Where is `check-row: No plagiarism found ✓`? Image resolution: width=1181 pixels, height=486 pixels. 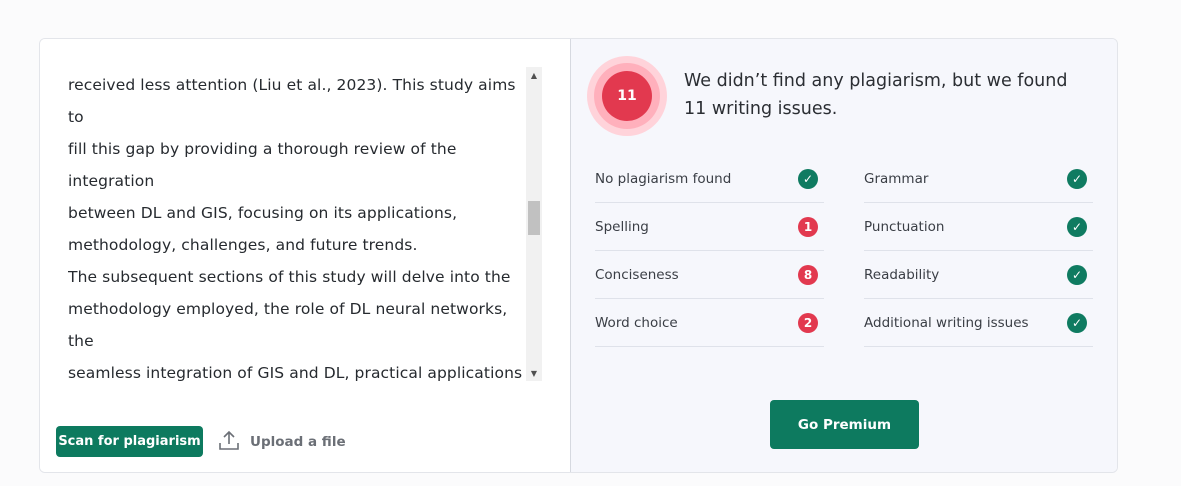 check-row: No plagiarism found ✓ is located at coordinates (709, 179).